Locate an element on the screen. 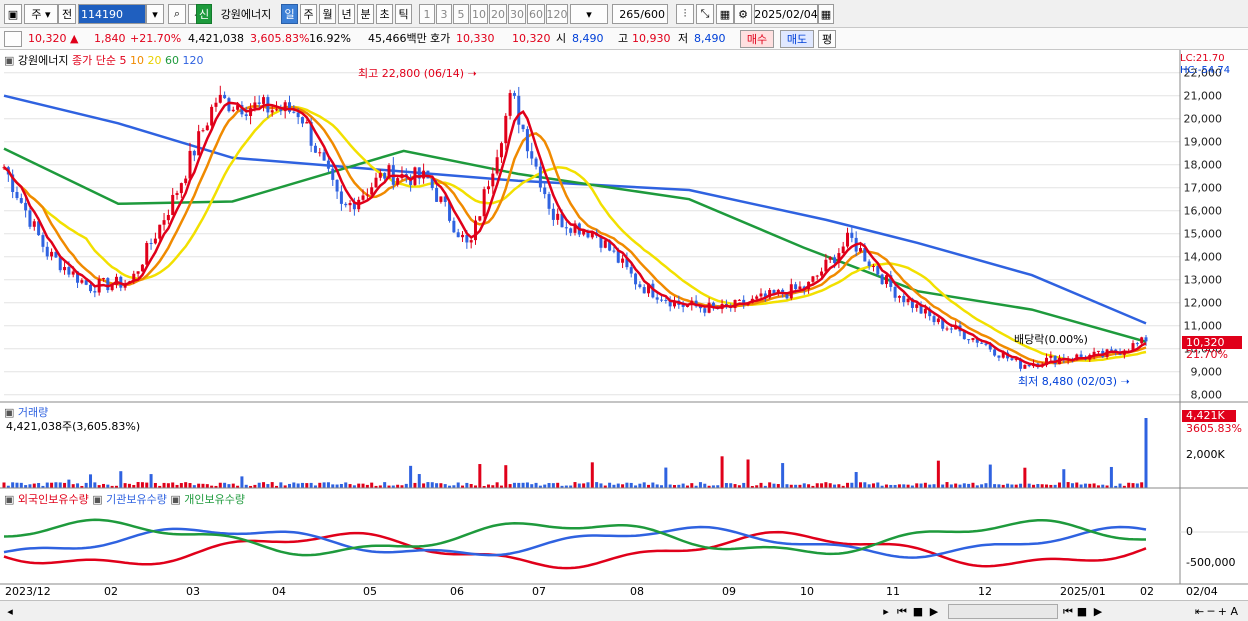  credit-badge: 신 is located at coordinates (204, 14).